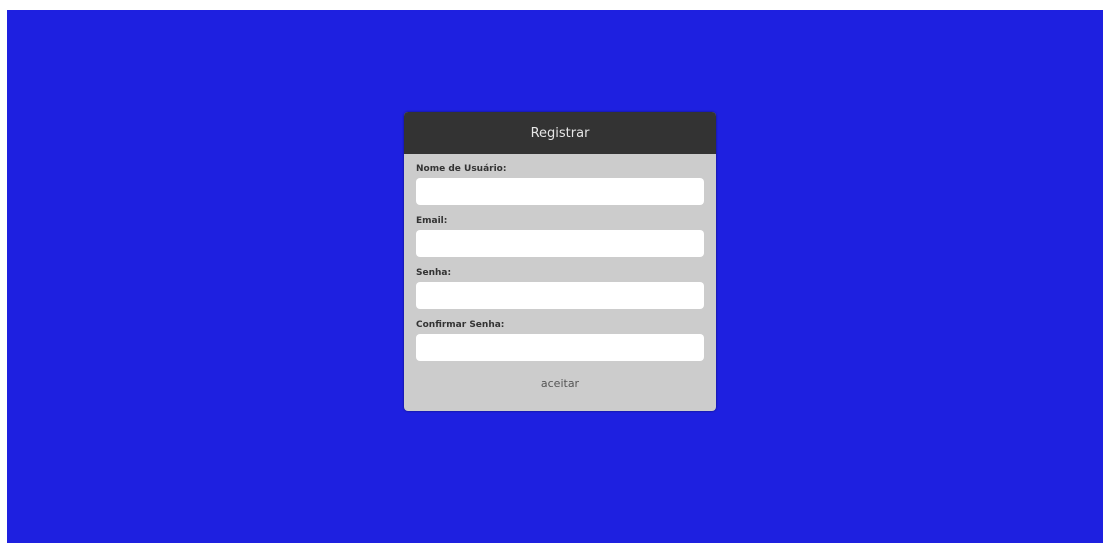  I want to click on form-title: Registrar, so click(560, 133).